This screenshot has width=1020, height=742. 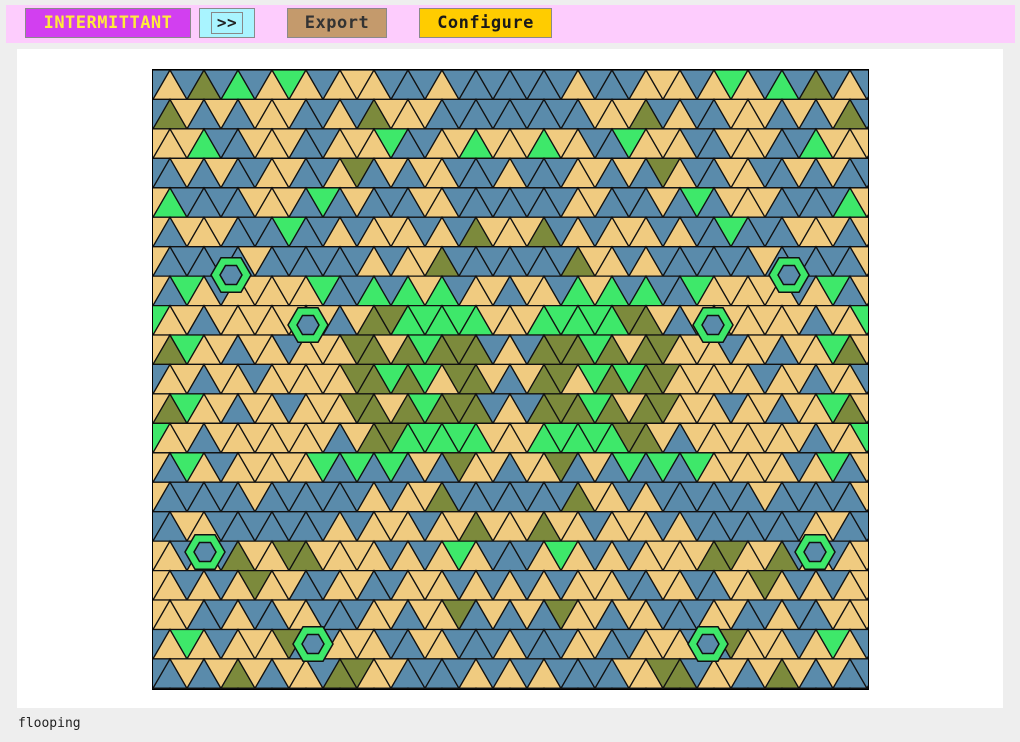 I want to click on next-button: >>, so click(x=227, y=23).